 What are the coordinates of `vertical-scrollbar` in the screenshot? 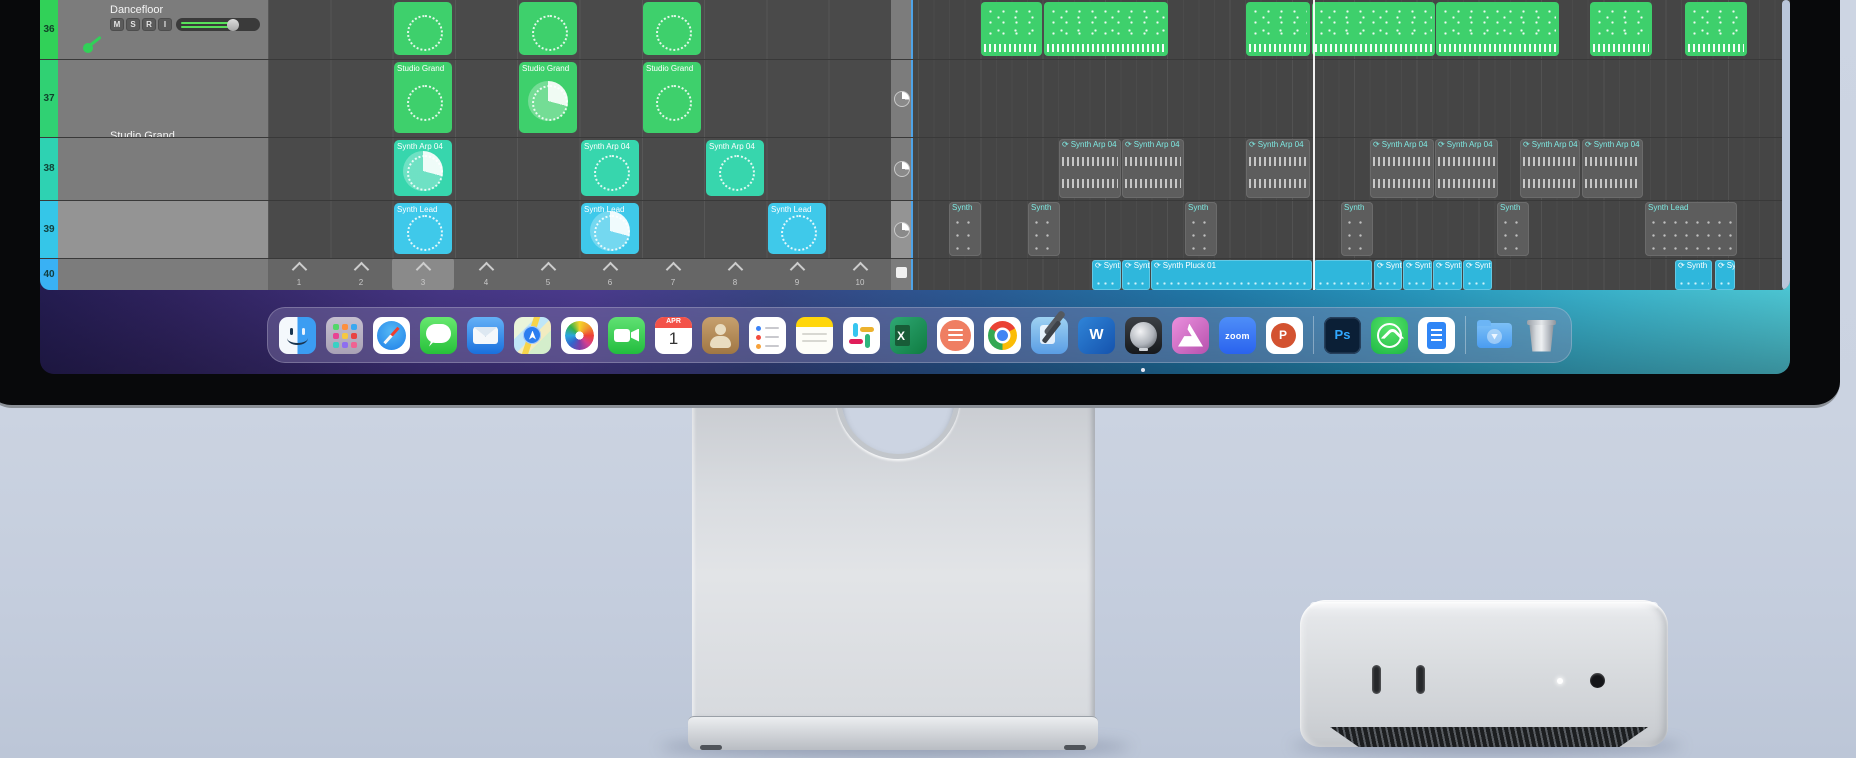 It's located at (1786, 145).